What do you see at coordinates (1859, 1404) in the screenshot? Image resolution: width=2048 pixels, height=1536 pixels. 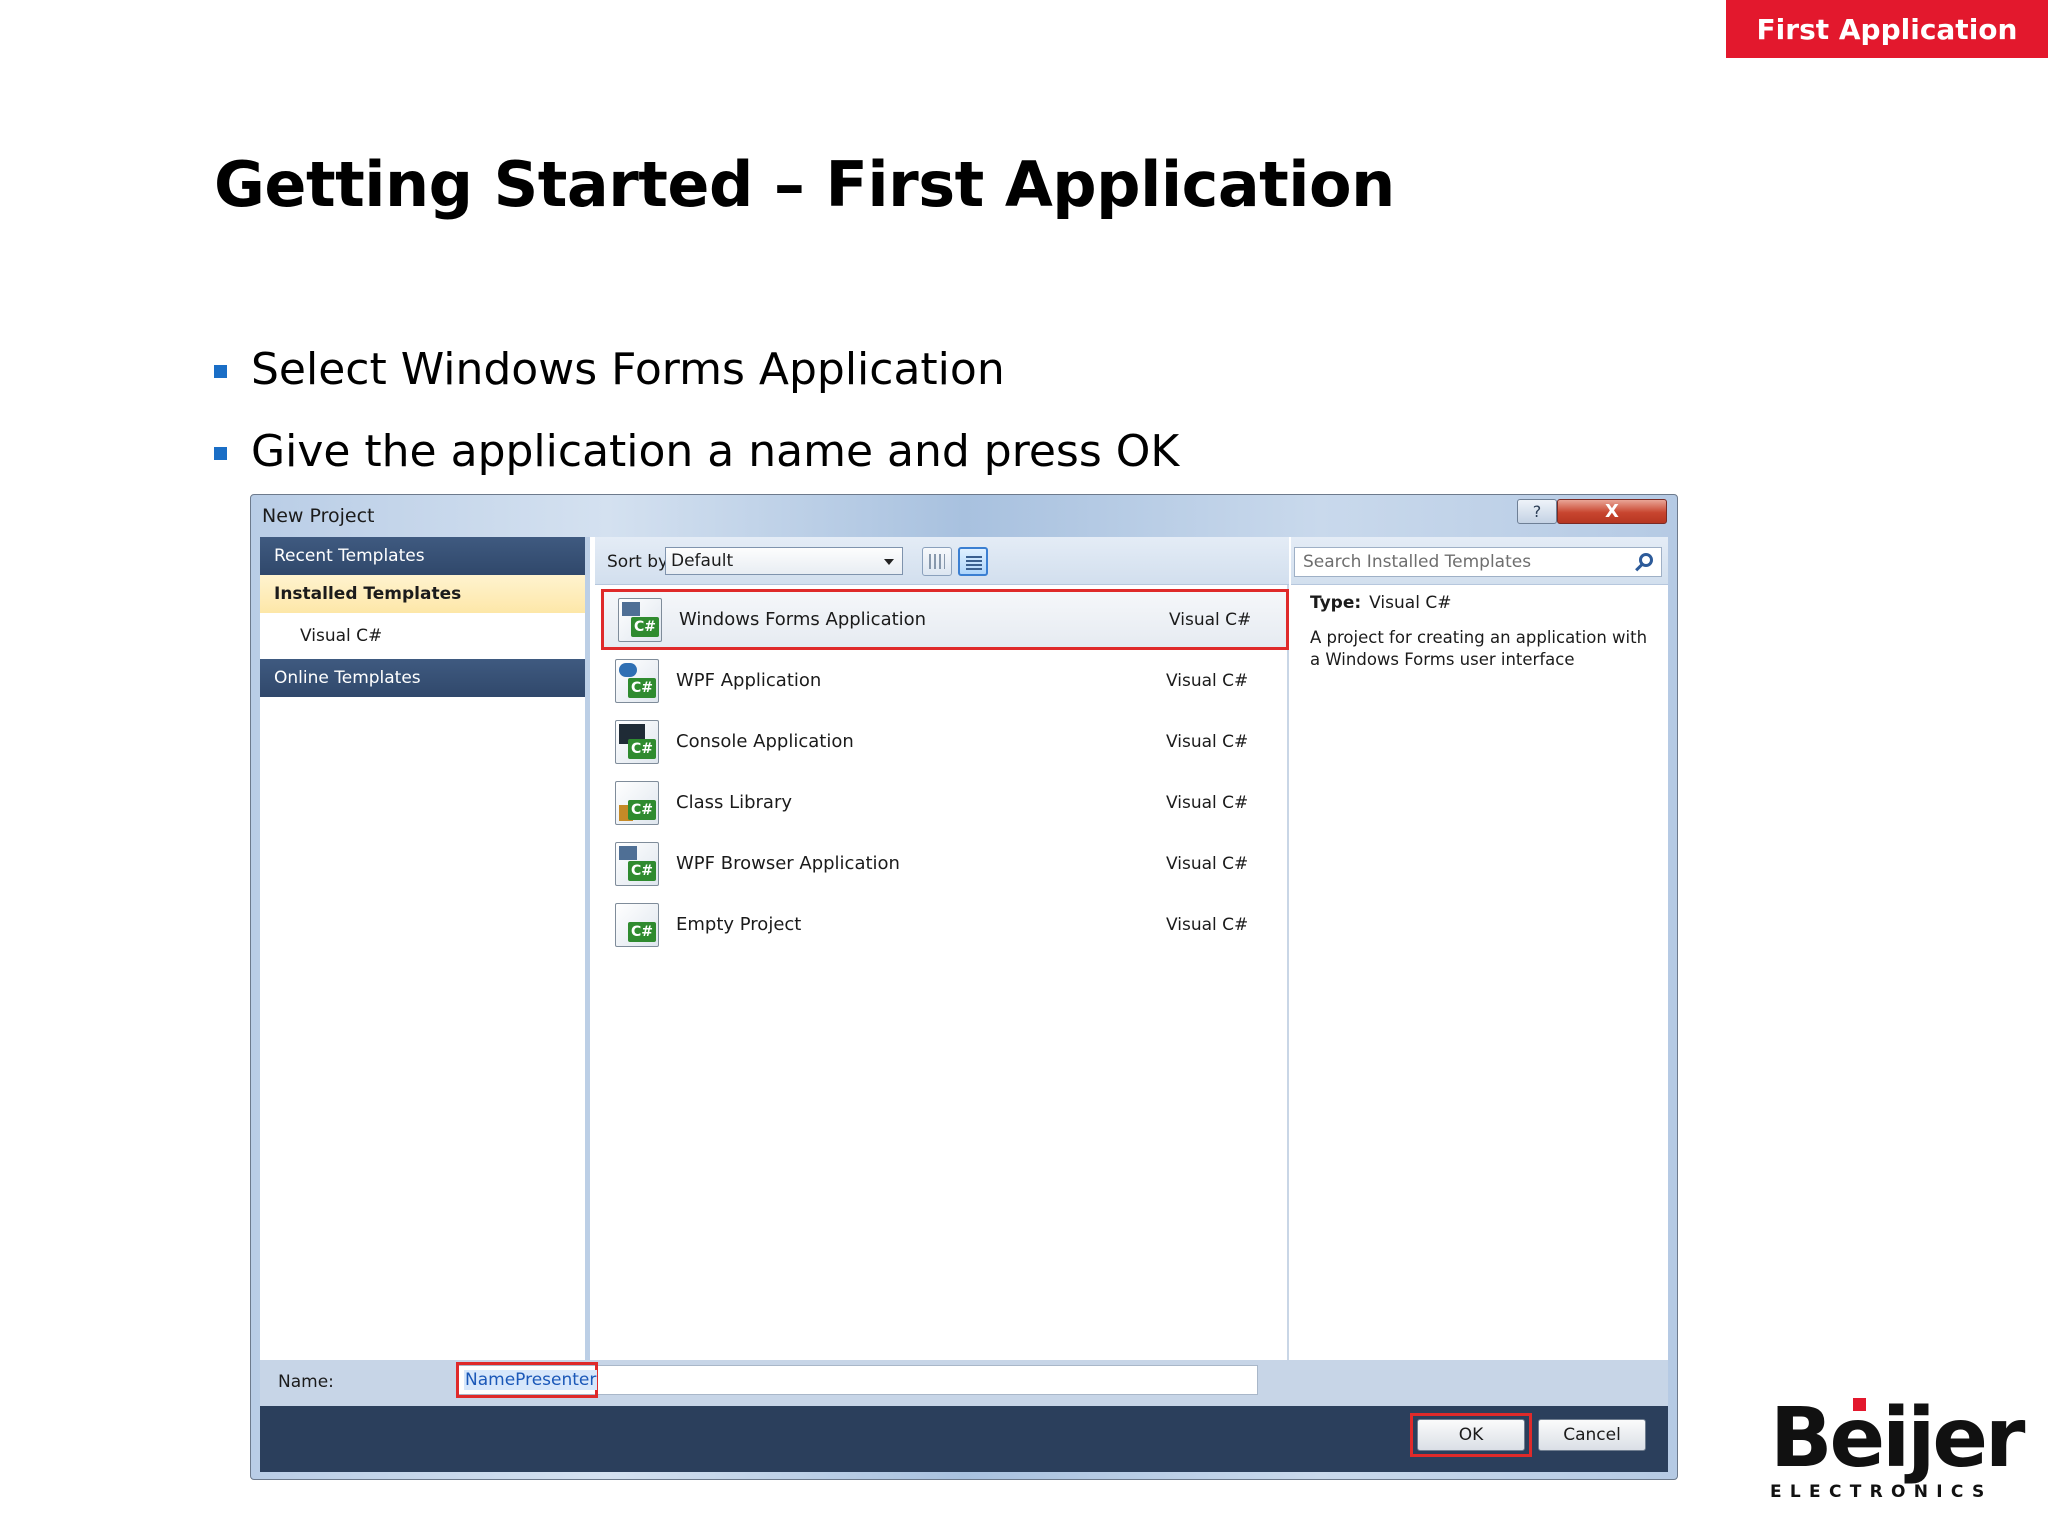 I see `logo-red-dot` at bounding box center [1859, 1404].